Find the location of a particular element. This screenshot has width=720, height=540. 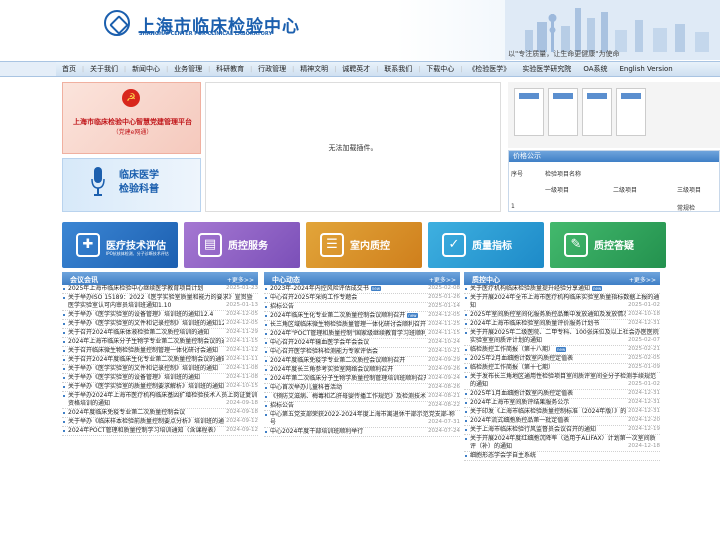

price-level2: 二级项目 is located at coordinates (625, 190).